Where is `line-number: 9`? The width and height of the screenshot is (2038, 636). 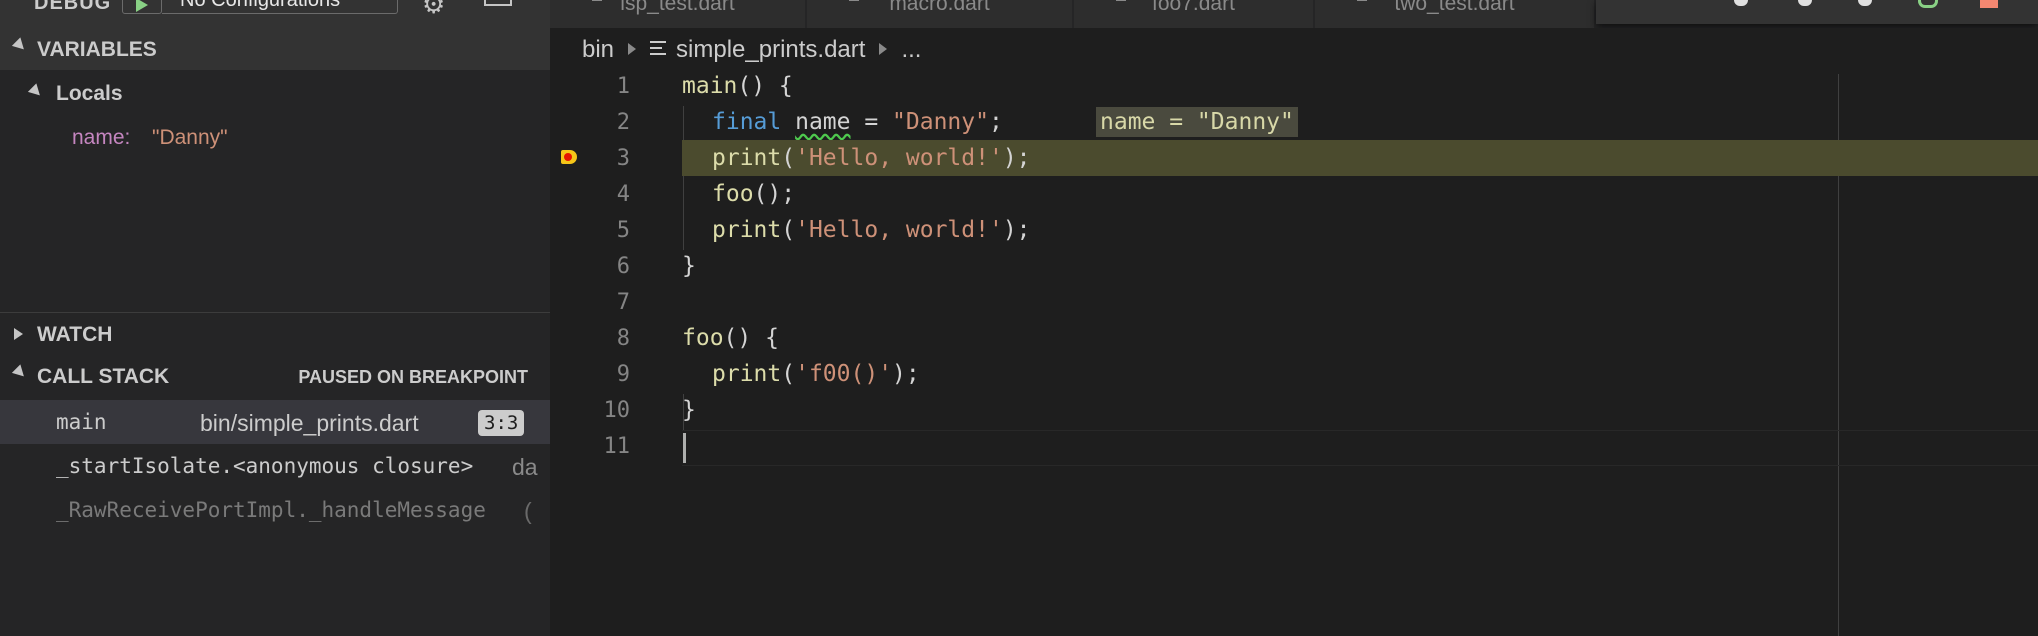
line-number: 9 is located at coordinates (623, 374).